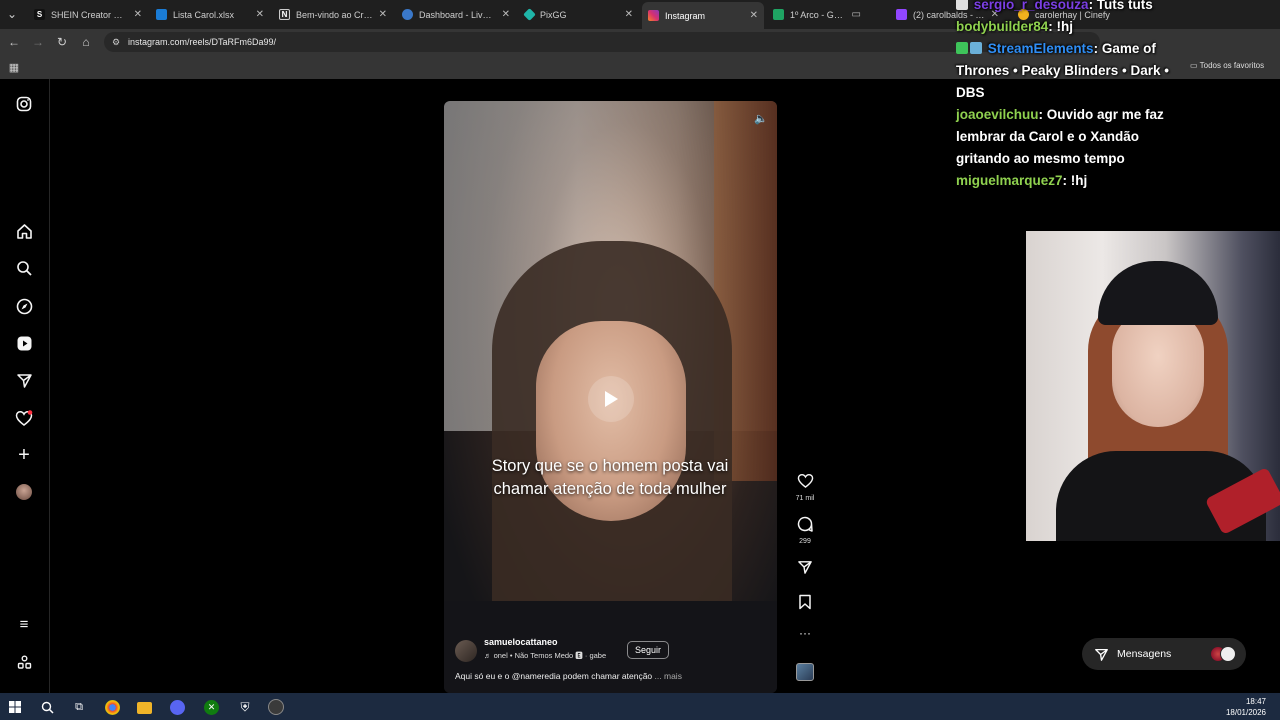 The width and height of the screenshot is (1280, 720). I want to click on bot-badge-icon, so click(976, 48).